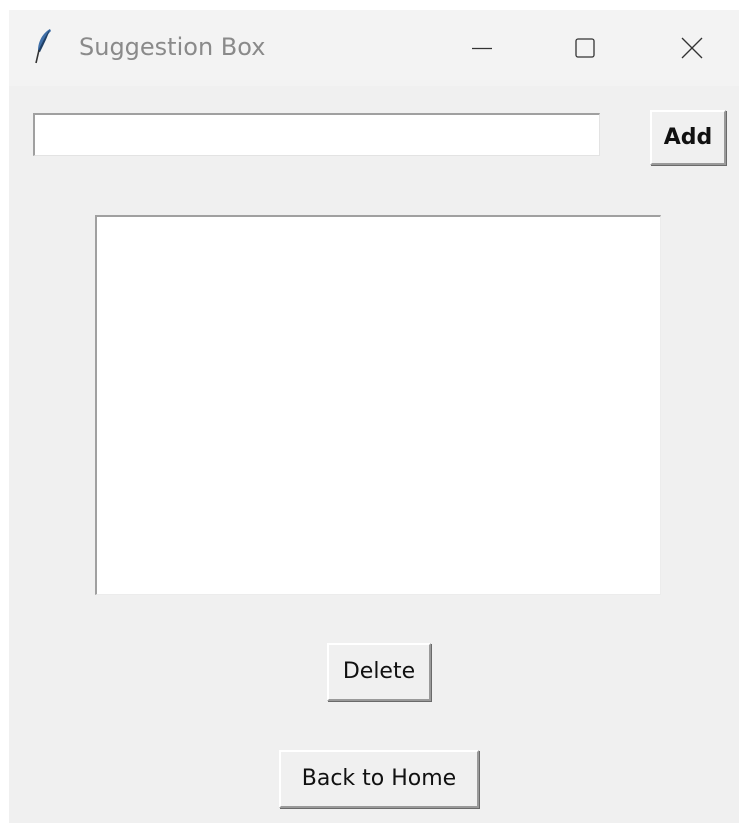 This screenshot has height=823, width=739. What do you see at coordinates (688, 137) in the screenshot?
I see `add-button: Add` at bounding box center [688, 137].